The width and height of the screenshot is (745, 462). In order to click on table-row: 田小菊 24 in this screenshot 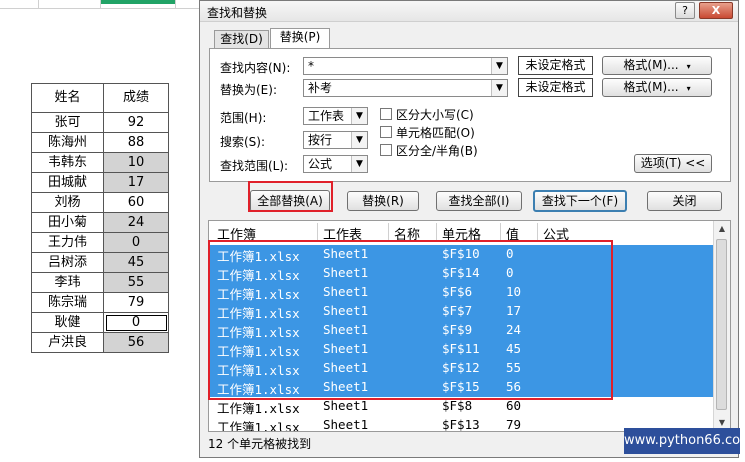, I will do `click(100, 222)`.